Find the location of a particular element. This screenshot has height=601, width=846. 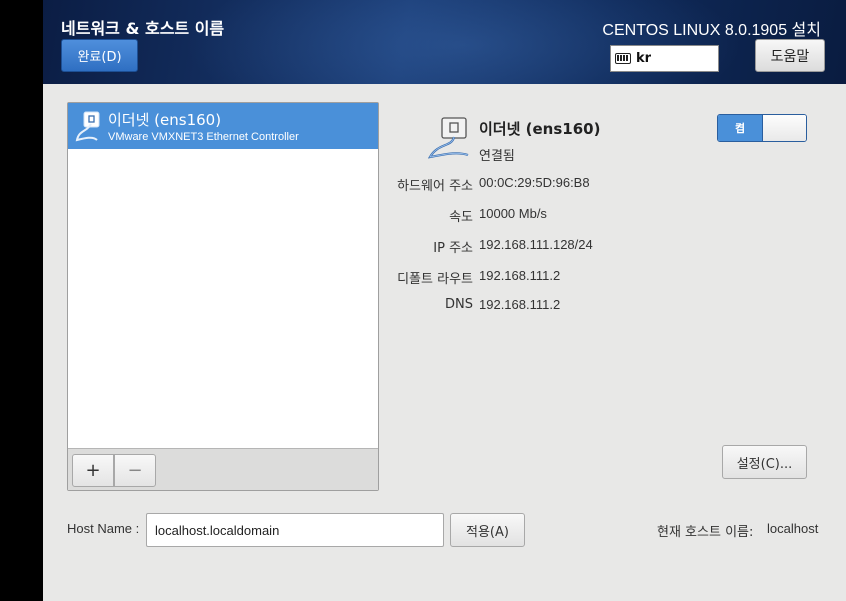

speed-label: 속도 is located at coordinates (461, 217).